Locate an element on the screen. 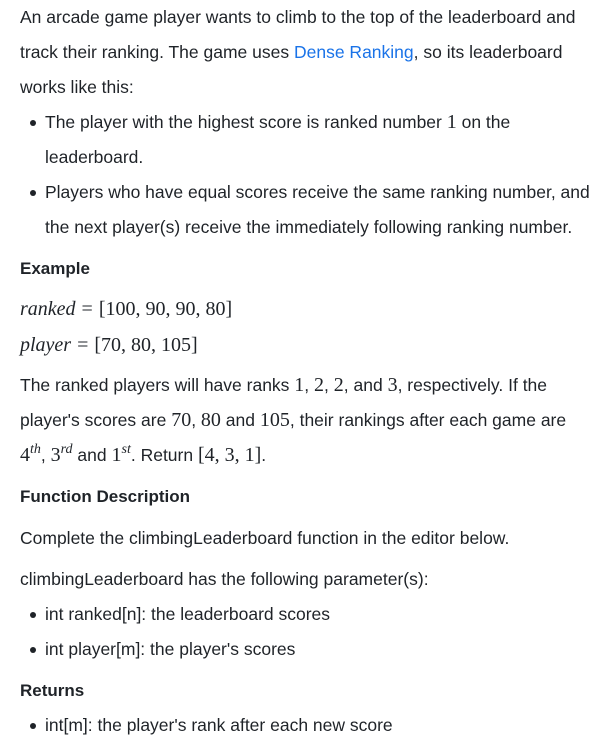 This screenshot has height=753, width=602. rank-third: 3rd is located at coordinates (61, 454).